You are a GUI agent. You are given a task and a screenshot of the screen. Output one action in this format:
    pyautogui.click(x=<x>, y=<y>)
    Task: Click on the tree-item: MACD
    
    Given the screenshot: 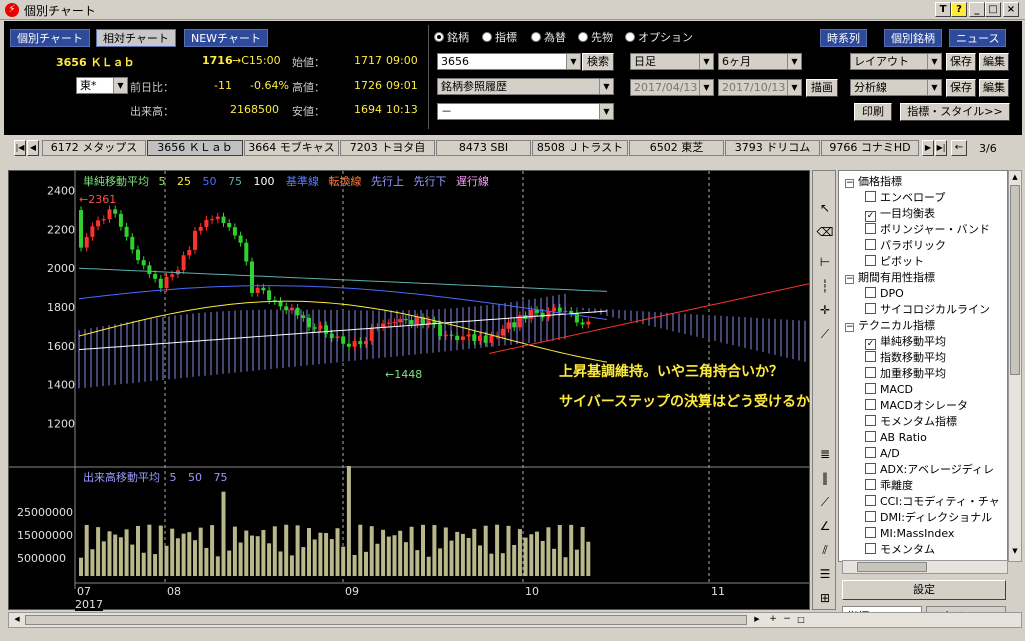 What is the action you would take?
    pyautogui.click(x=889, y=390)
    